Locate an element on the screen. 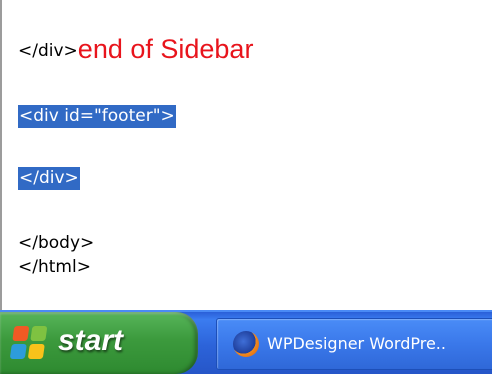 Image resolution: width=492 pixels, height=374 pixels. code-text: </div> is located at coordinates (48, 51).